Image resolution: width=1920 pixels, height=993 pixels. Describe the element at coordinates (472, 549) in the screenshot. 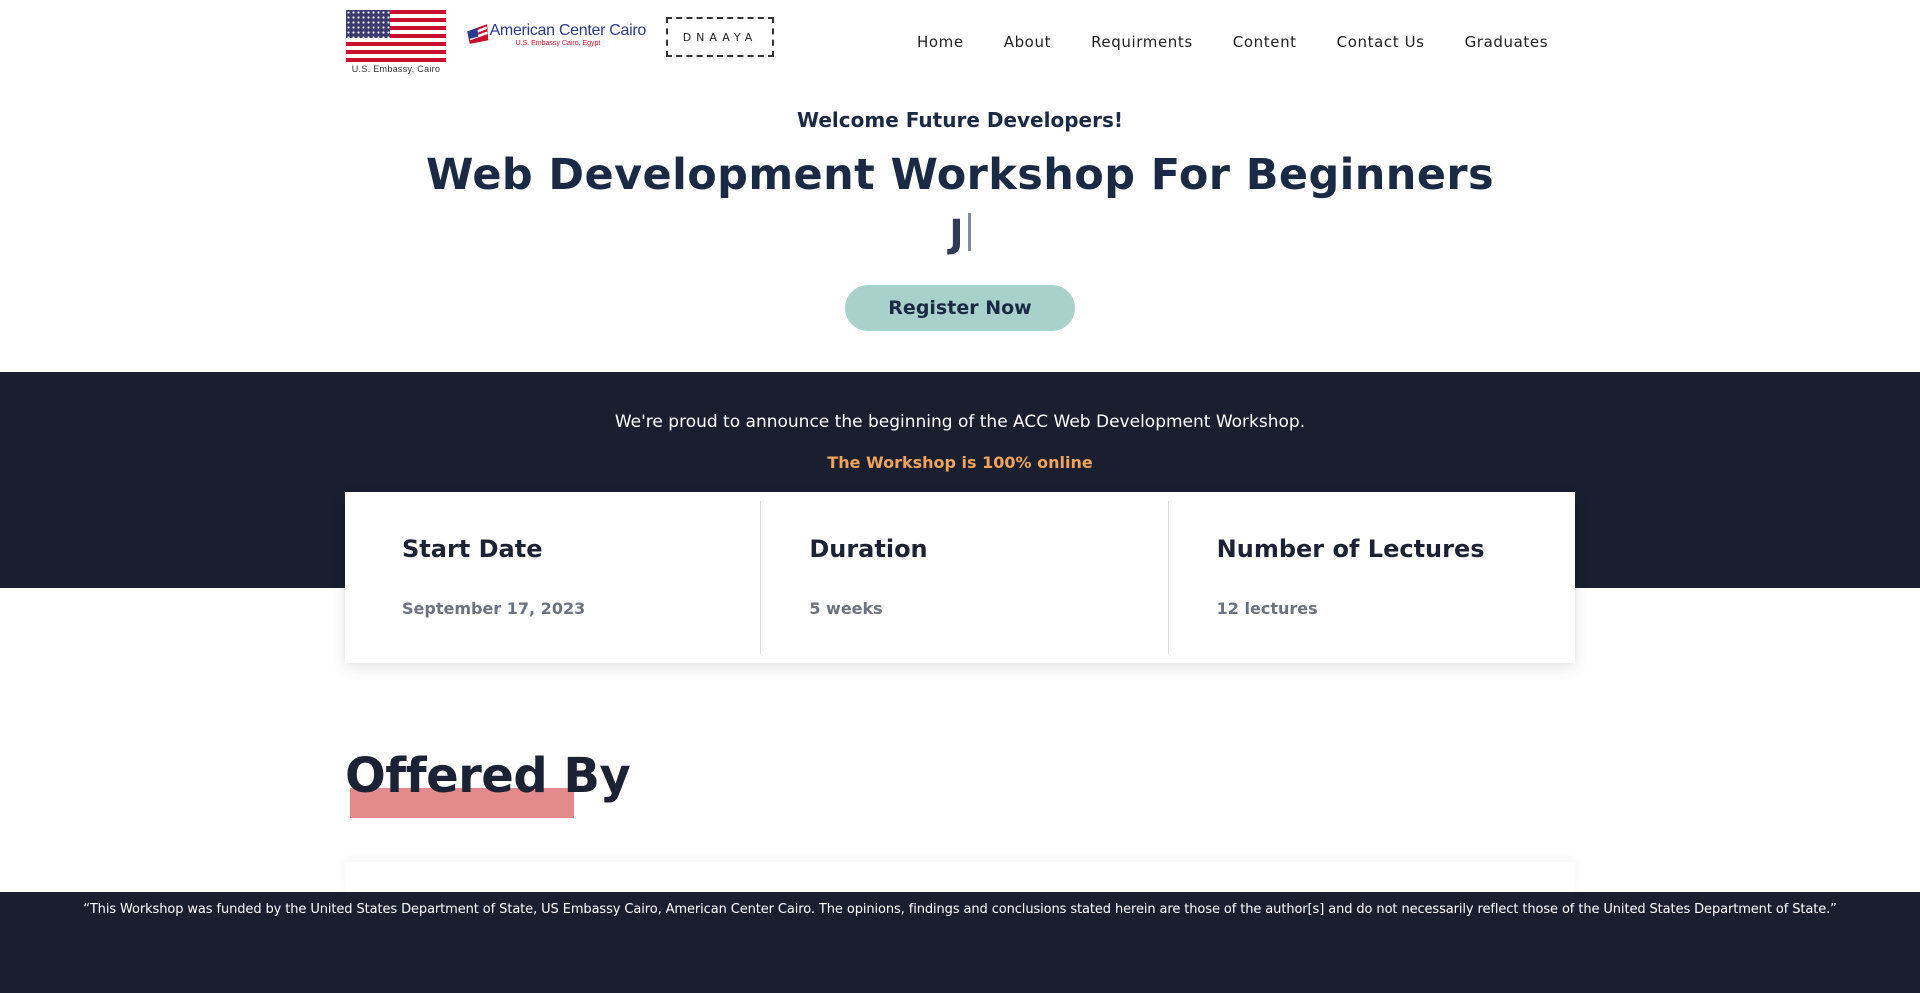

I see `info-title: Start Date` at that location.